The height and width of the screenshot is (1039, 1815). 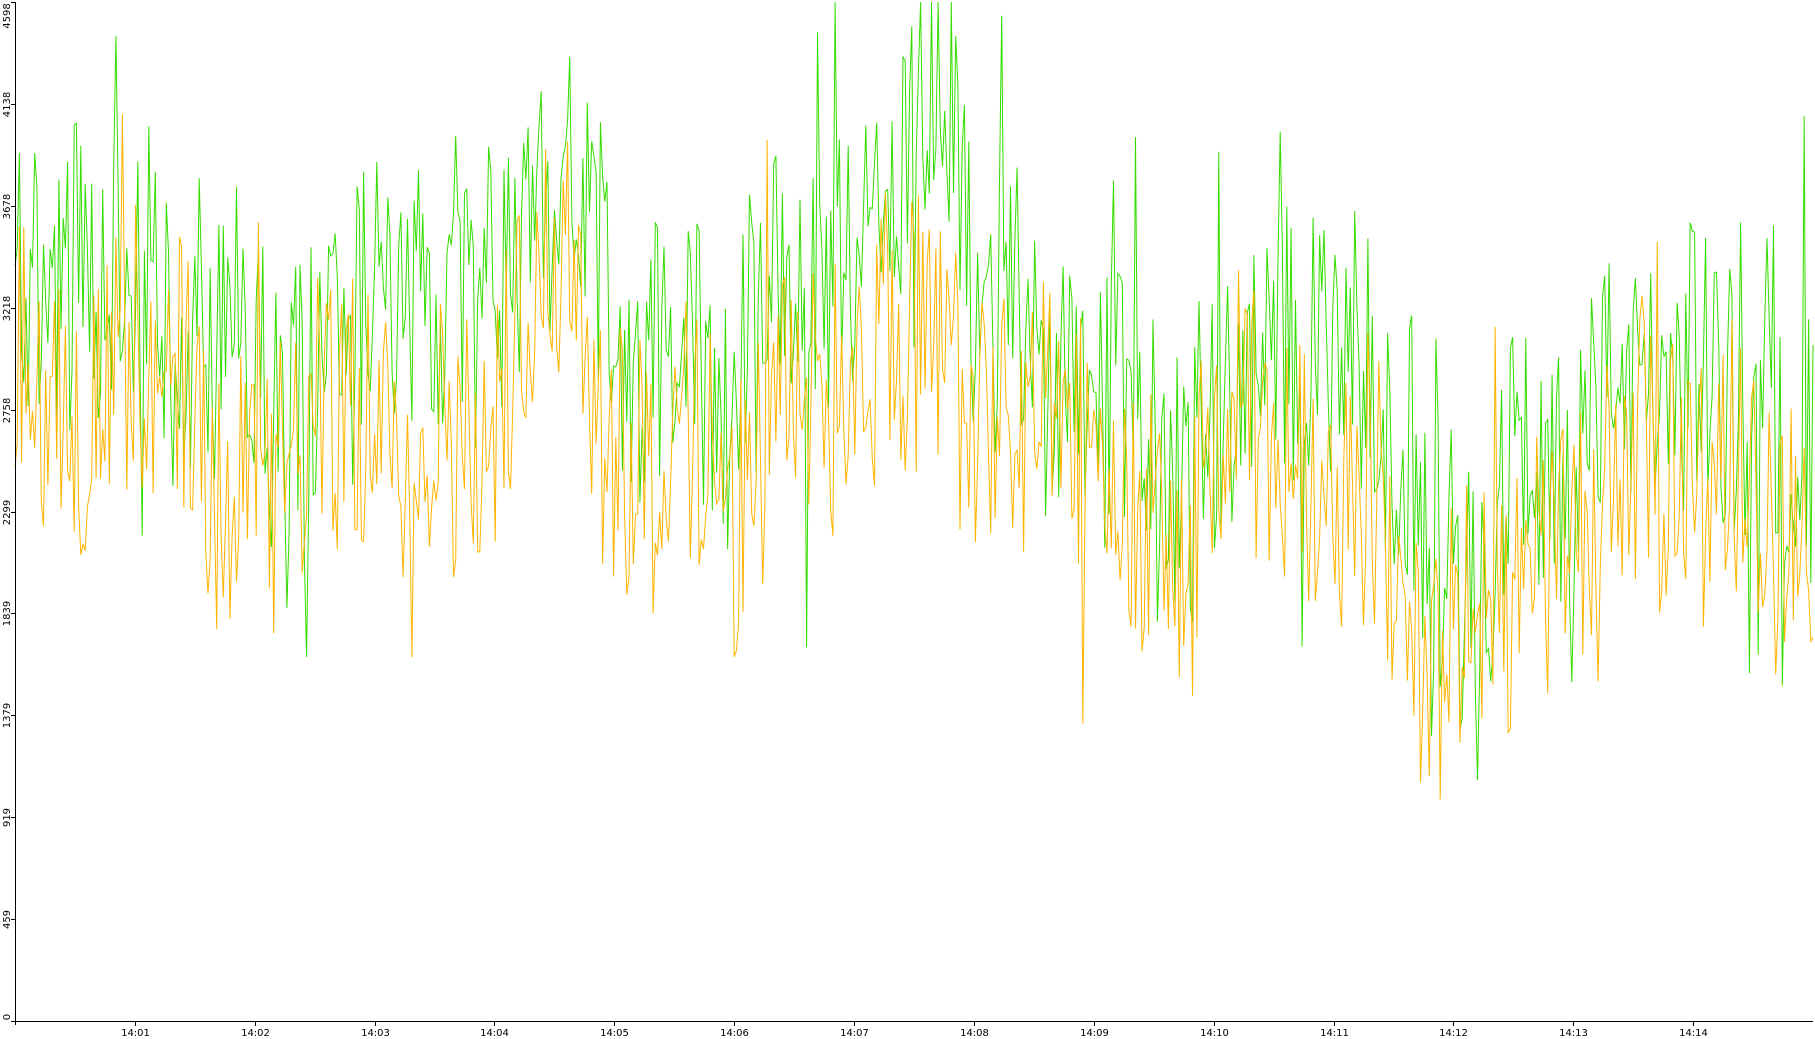 I want to click on y-tick-label: 459, so click(x=7, y=919).